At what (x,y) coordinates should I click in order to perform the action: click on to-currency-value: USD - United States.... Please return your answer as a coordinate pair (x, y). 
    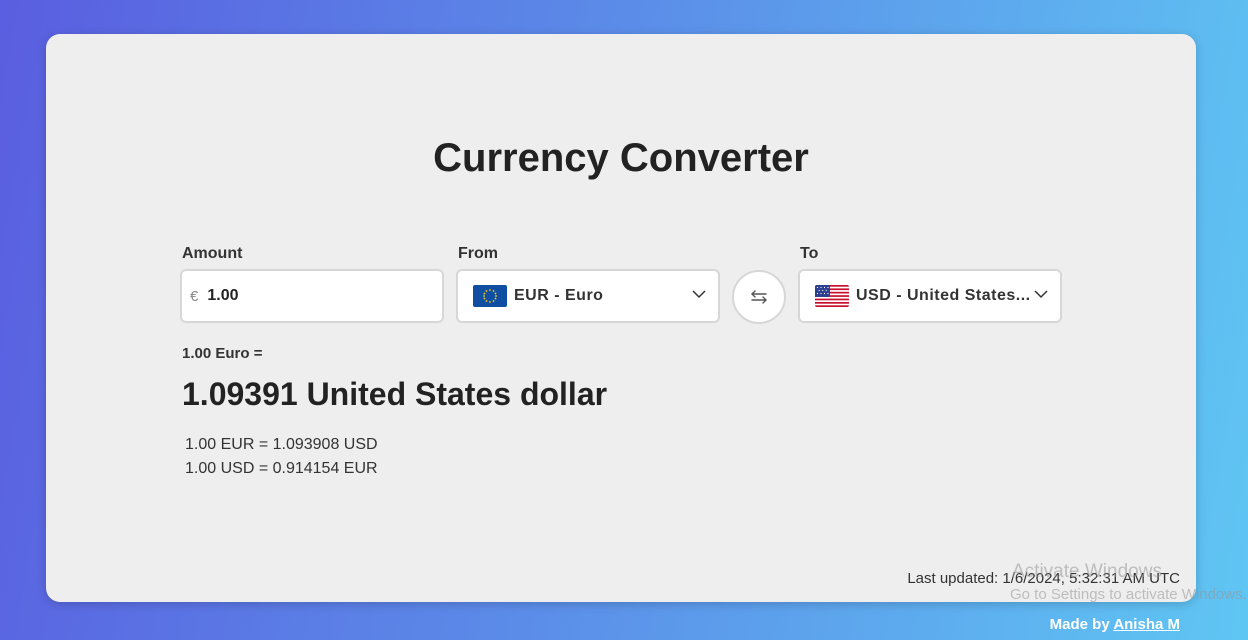
    Looking at the image, I should click on (943, 295).